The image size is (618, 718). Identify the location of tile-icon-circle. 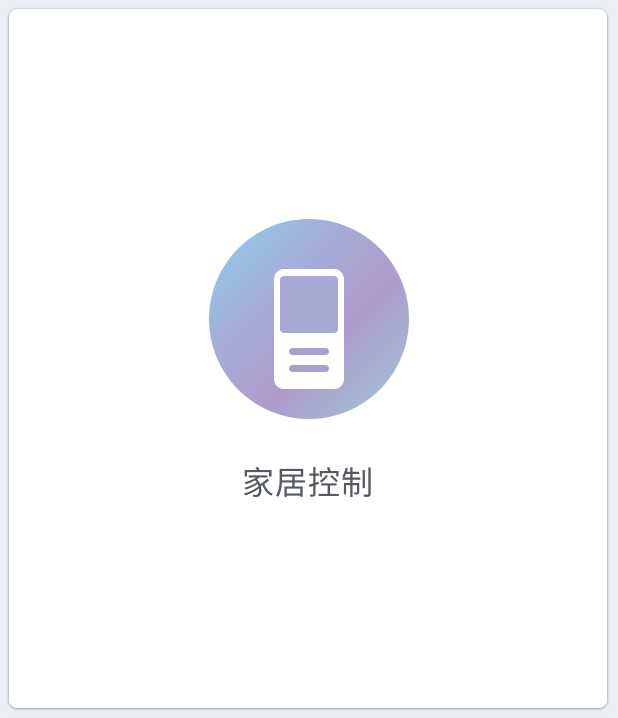
(309, 319).